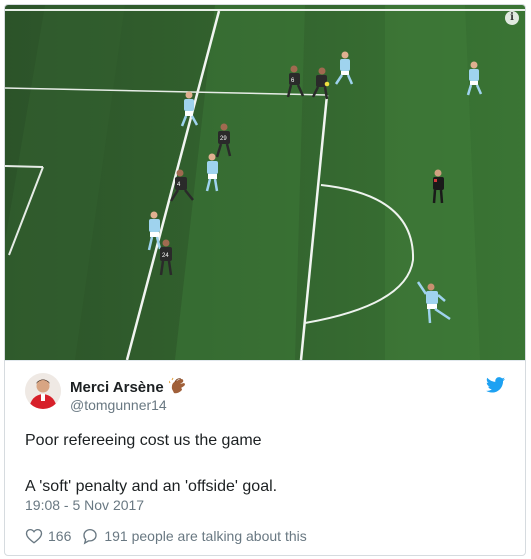  I want to click on tweet-timestamp: 19:08 - 5 Nov 2017, so click(84, 505).